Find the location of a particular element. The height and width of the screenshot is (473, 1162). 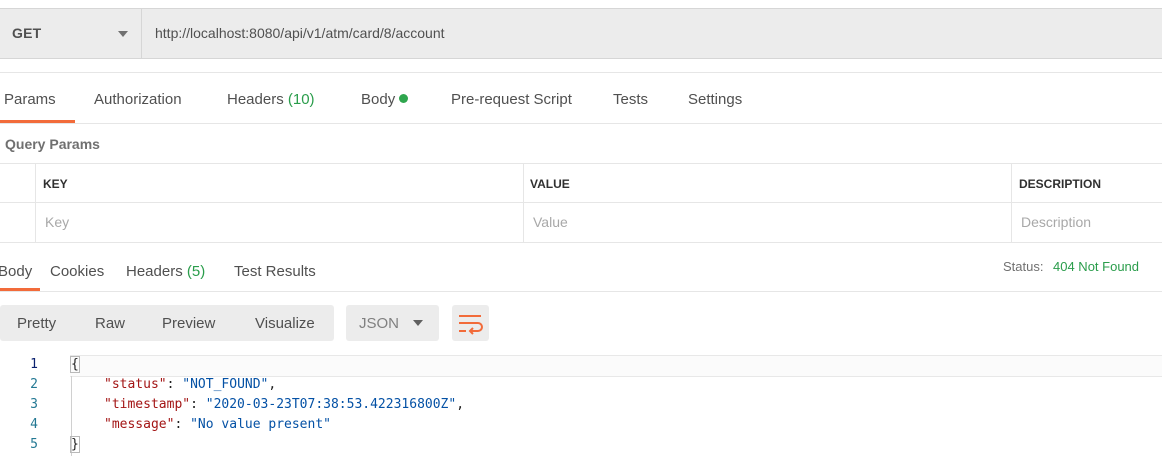

wrap-lines-icon is located at coordinates (471, 325).